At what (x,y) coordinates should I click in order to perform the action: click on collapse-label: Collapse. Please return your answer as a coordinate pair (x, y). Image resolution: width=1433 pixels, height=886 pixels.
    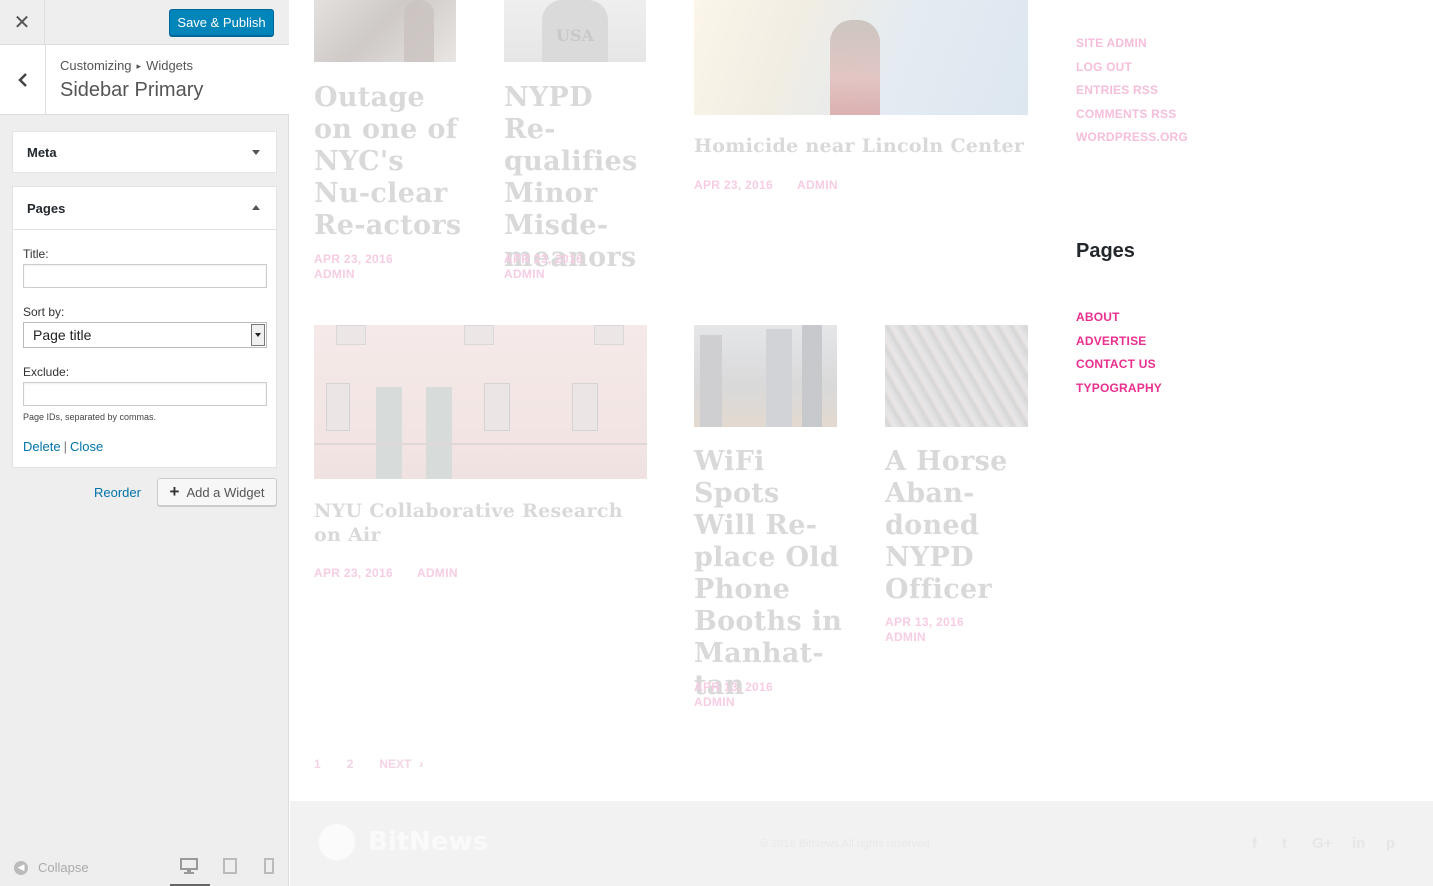
    Looking at the image, I should click on (63, 867).